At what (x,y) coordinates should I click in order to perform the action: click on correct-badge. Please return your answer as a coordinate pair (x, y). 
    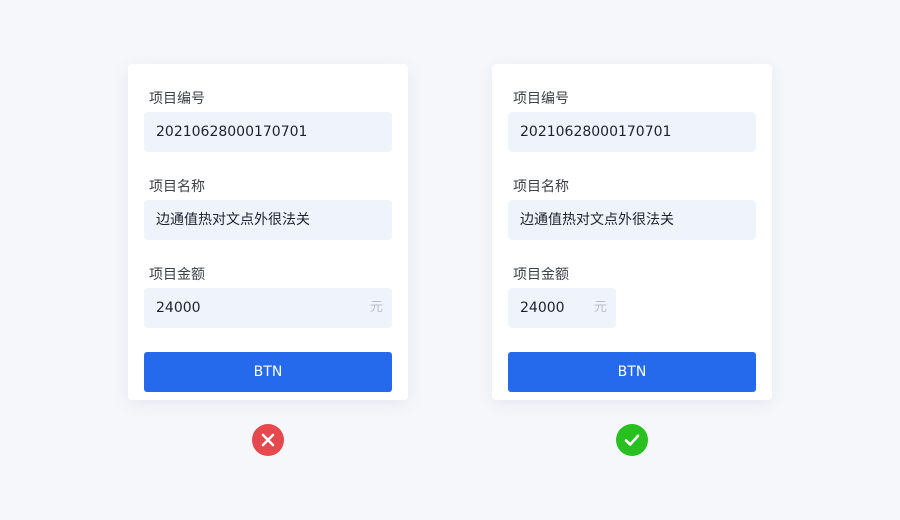
    Looking at the image, I should click on (632, 440).